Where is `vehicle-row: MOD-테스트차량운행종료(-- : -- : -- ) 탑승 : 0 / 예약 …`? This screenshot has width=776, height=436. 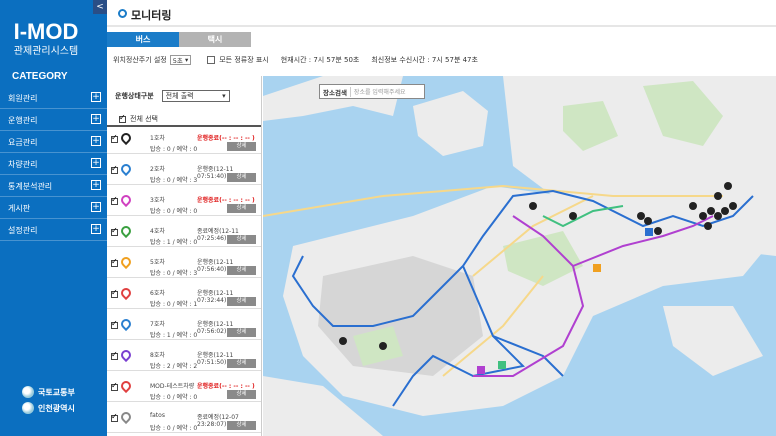
vehicle-row: MOD-테스트차량운행종료(-- : -- : -- ) 탑승 : 0 / 예약 … is located at coordinates (184, 390).